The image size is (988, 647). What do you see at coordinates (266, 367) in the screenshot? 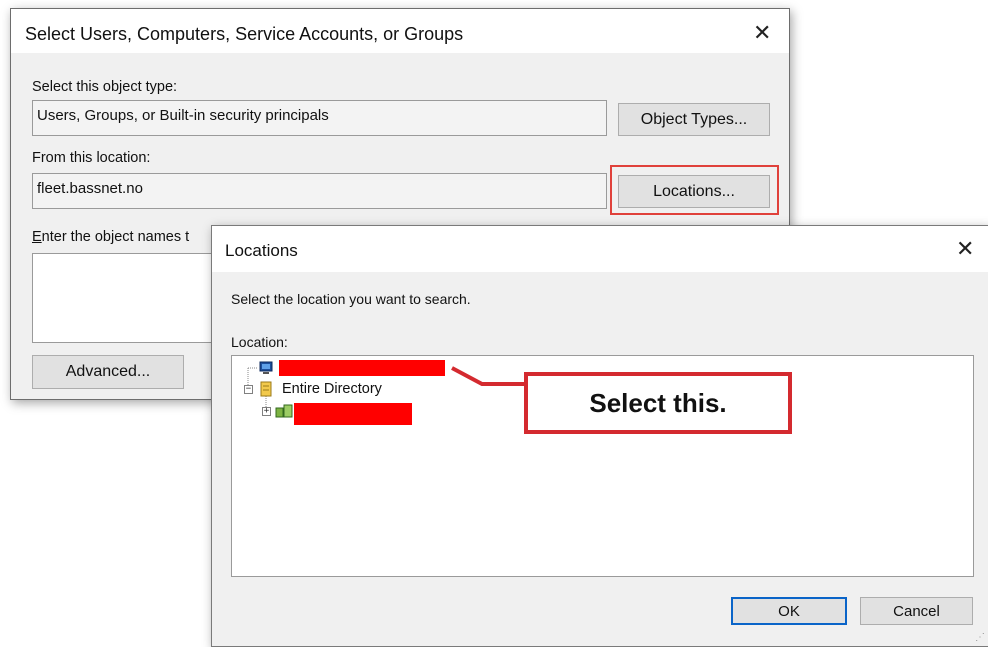
I see `computer-icon` at bounding box center [266, 367].